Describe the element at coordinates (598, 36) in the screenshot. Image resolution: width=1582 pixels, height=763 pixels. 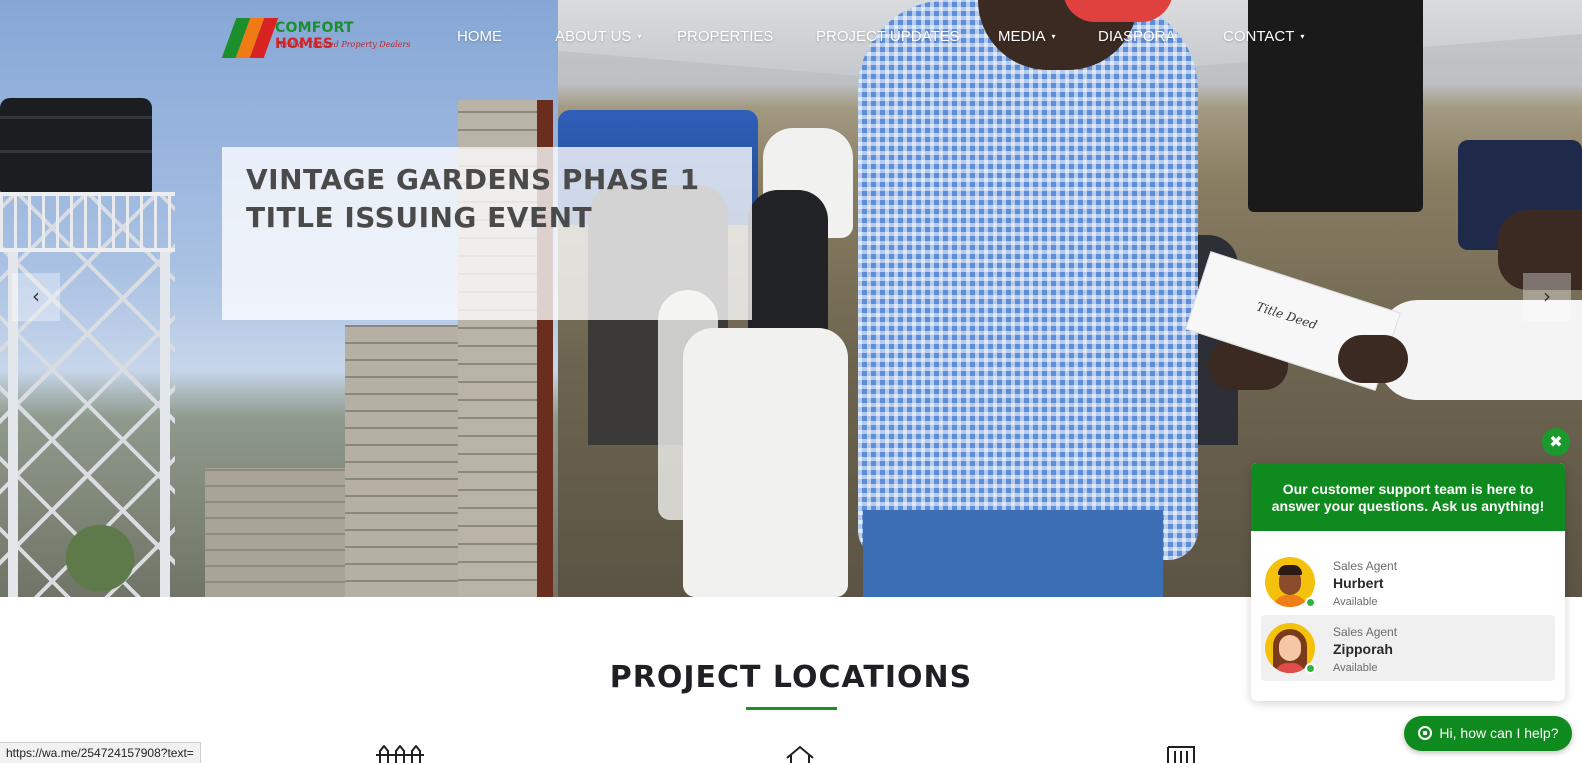
I see `nav-about-us: ABOUT US ▾` at that location.